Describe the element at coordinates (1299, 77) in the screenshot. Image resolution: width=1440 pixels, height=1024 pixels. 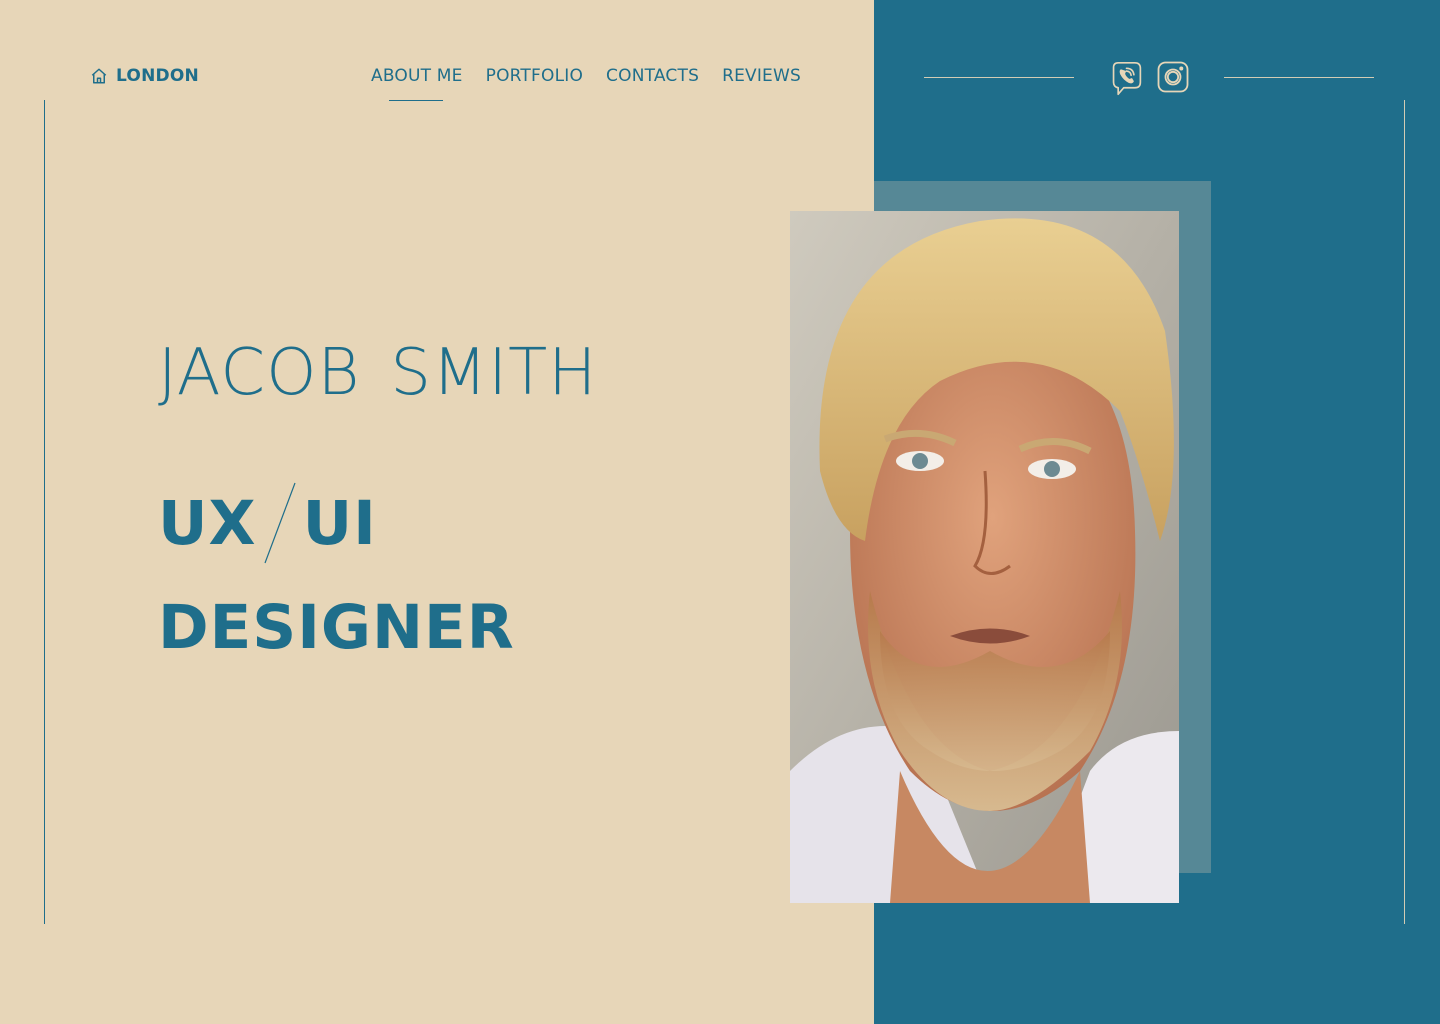
I see `divider-line-right` at that location.